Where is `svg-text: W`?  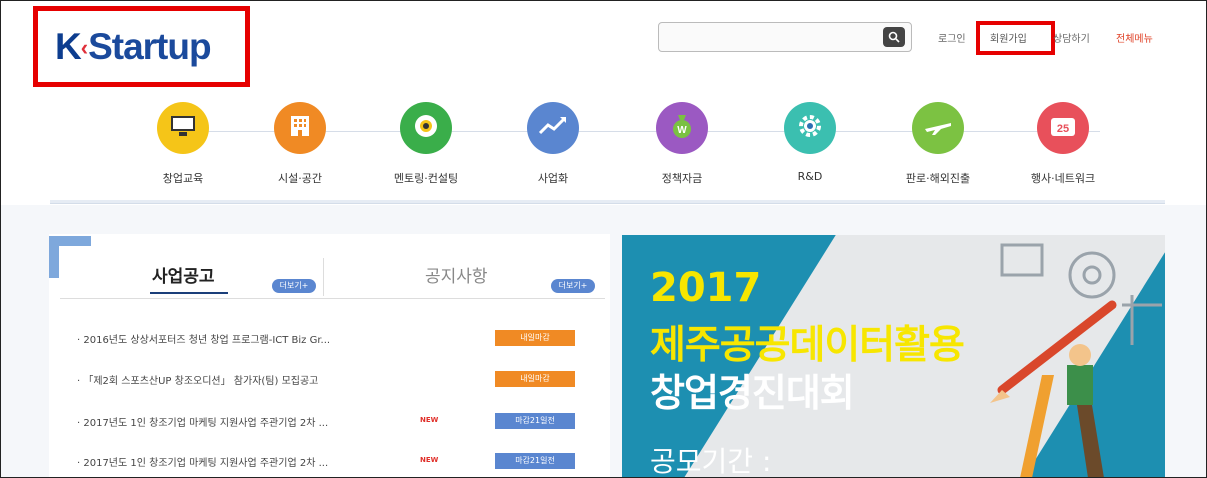
svg-text: W is located at coordinates (682, 130).